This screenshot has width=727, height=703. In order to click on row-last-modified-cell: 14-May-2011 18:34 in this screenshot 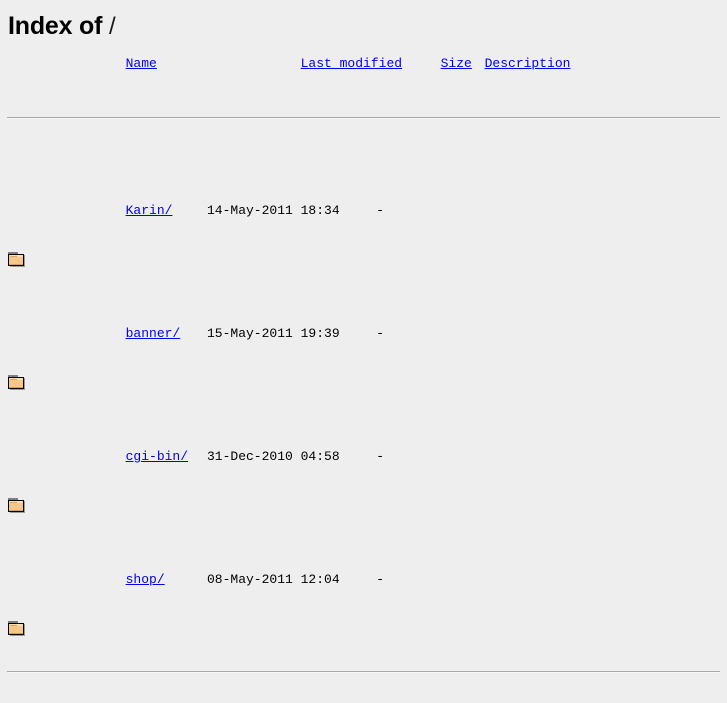, I will do `click(273, 210)`.